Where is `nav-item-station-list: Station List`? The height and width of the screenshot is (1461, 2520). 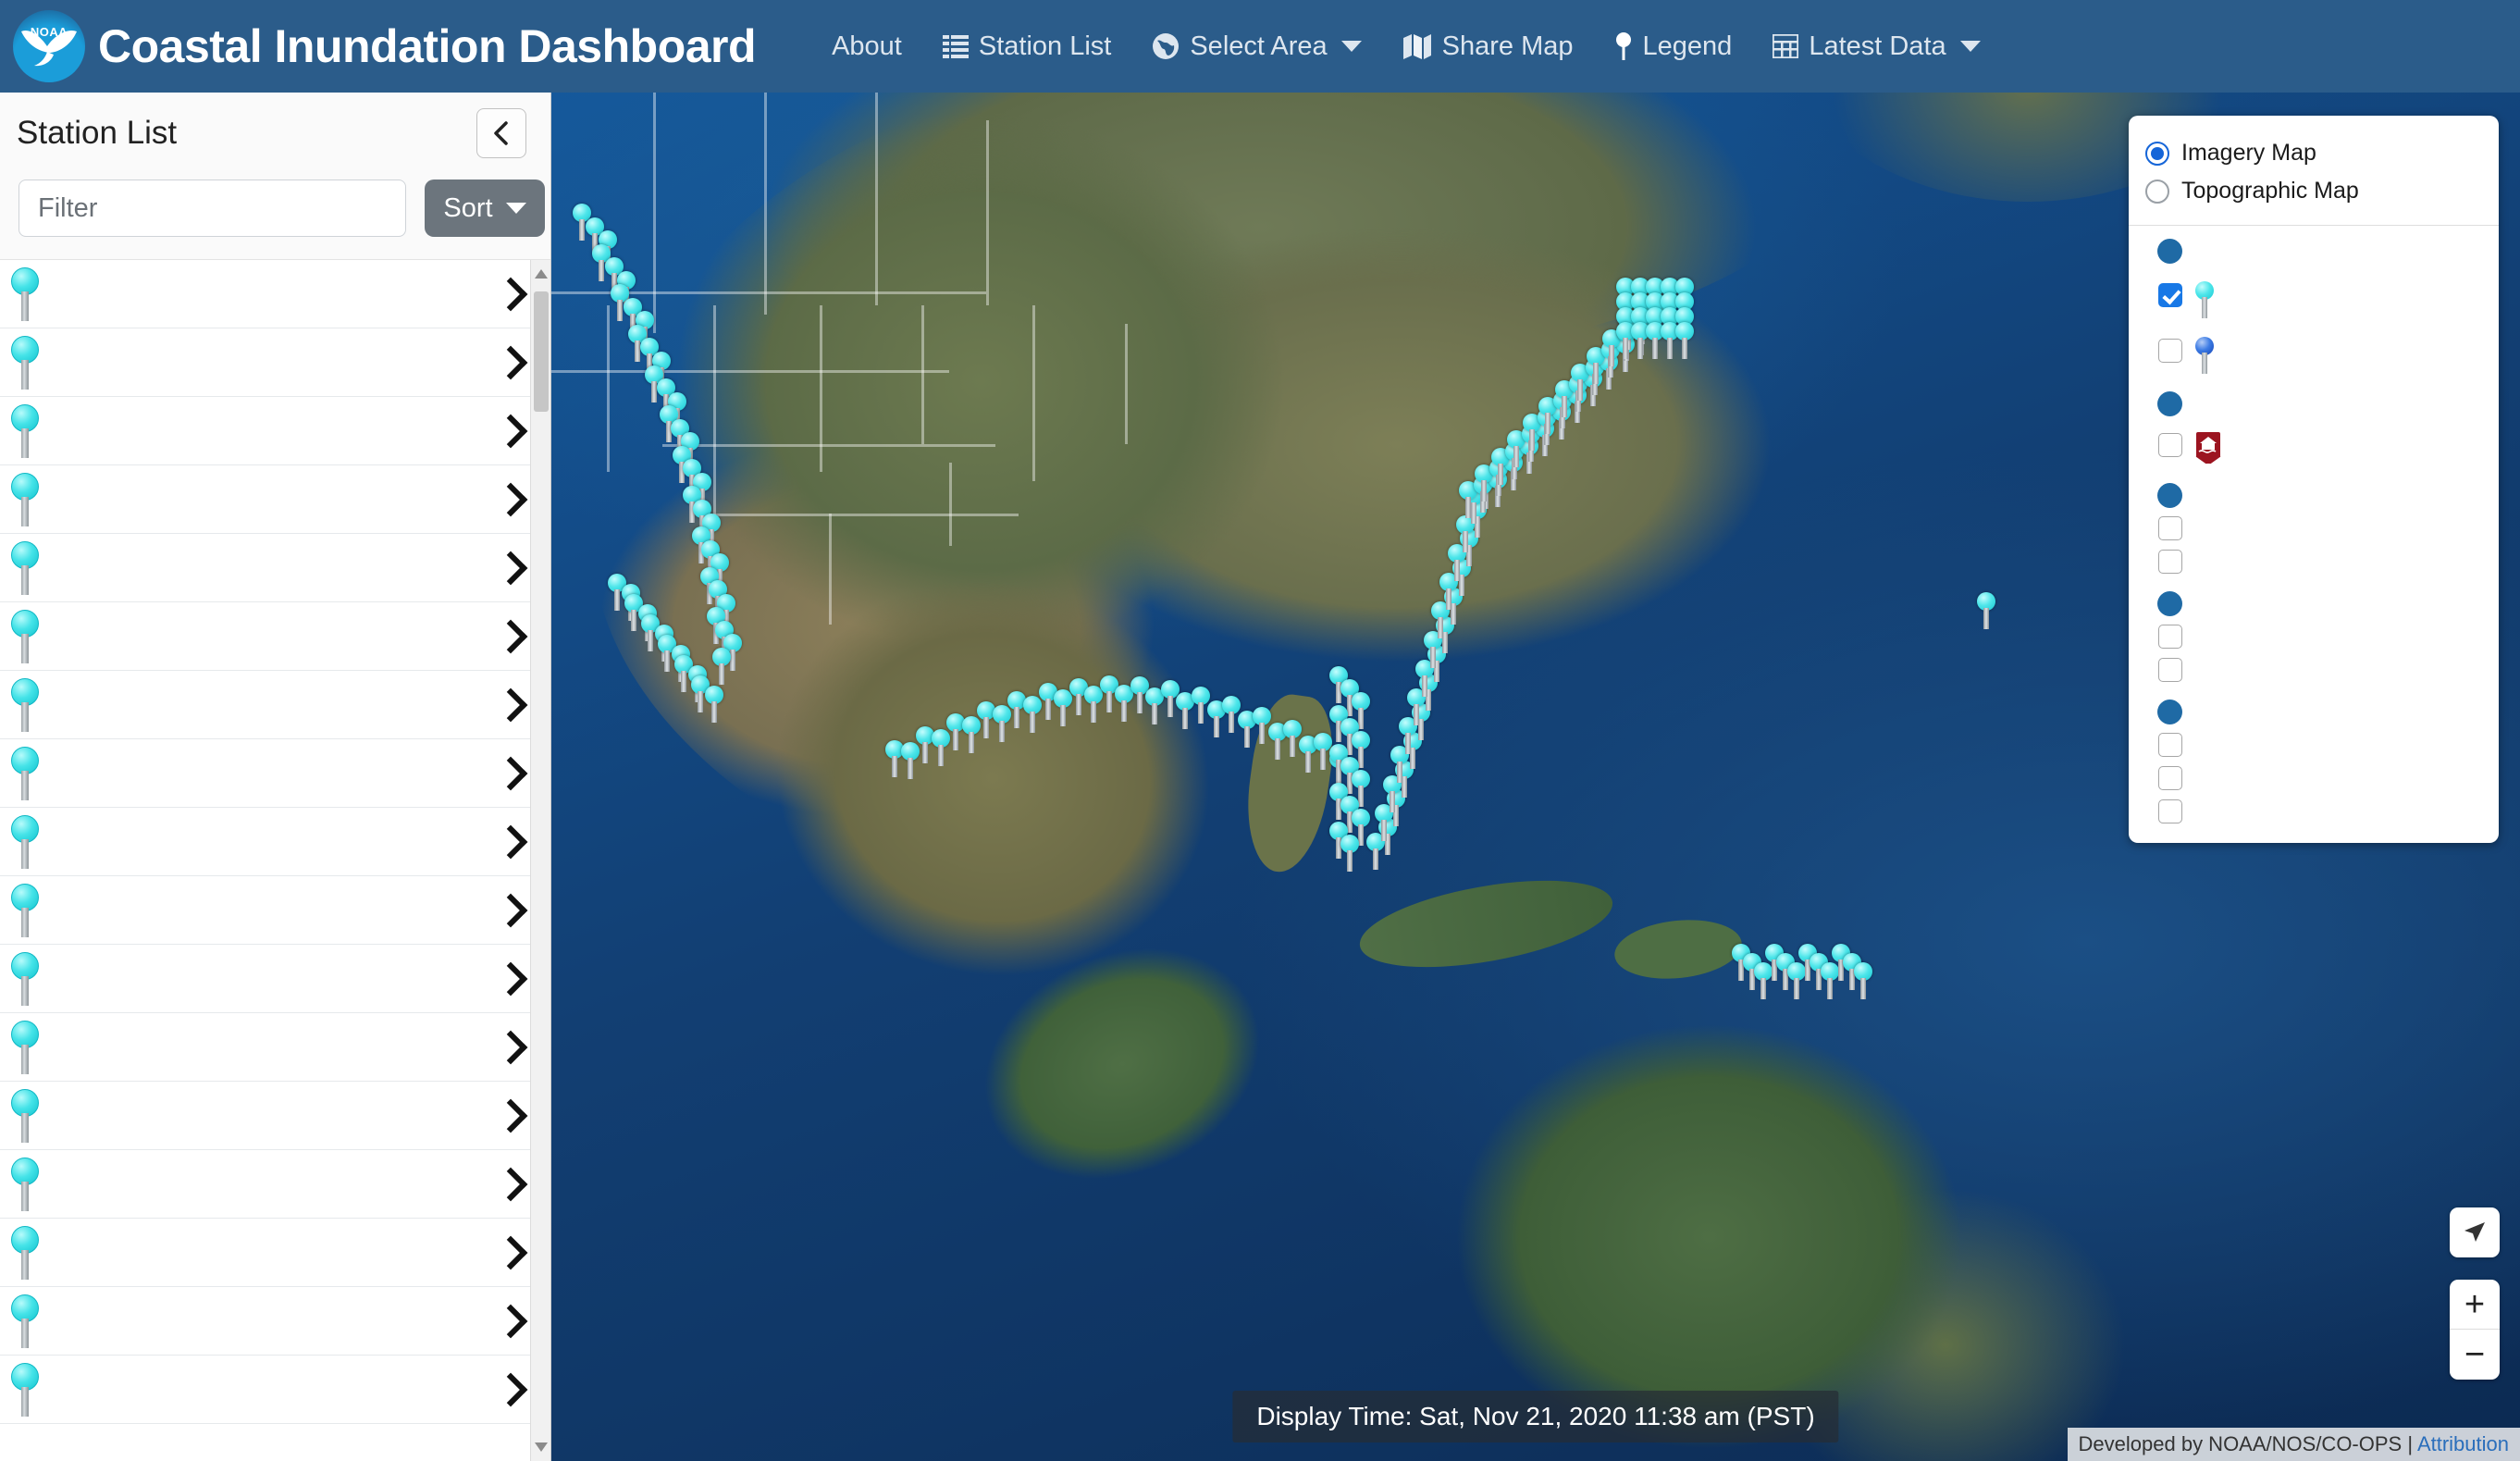 nav-item-station-list: Station List is located at coordinates (1026, 46).